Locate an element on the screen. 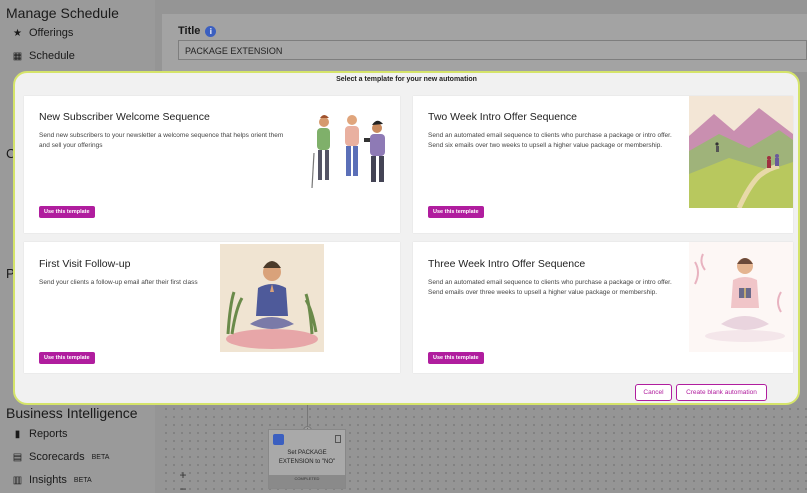 Image resolution: width=807 pixels, height=493 pixels. title-input: PACKAGE EXTENSION is located at coordinates (492, 50).